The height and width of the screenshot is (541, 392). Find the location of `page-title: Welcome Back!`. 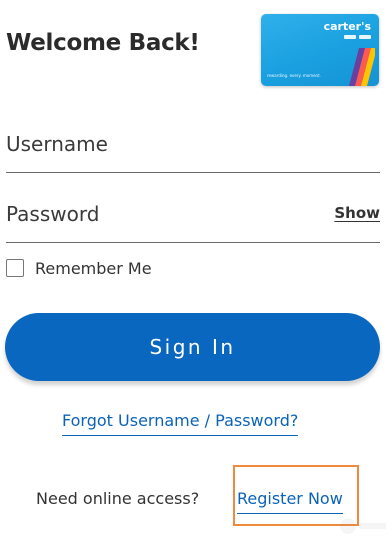

page-title: Welcome Back! is located at coordinates (103, 43).